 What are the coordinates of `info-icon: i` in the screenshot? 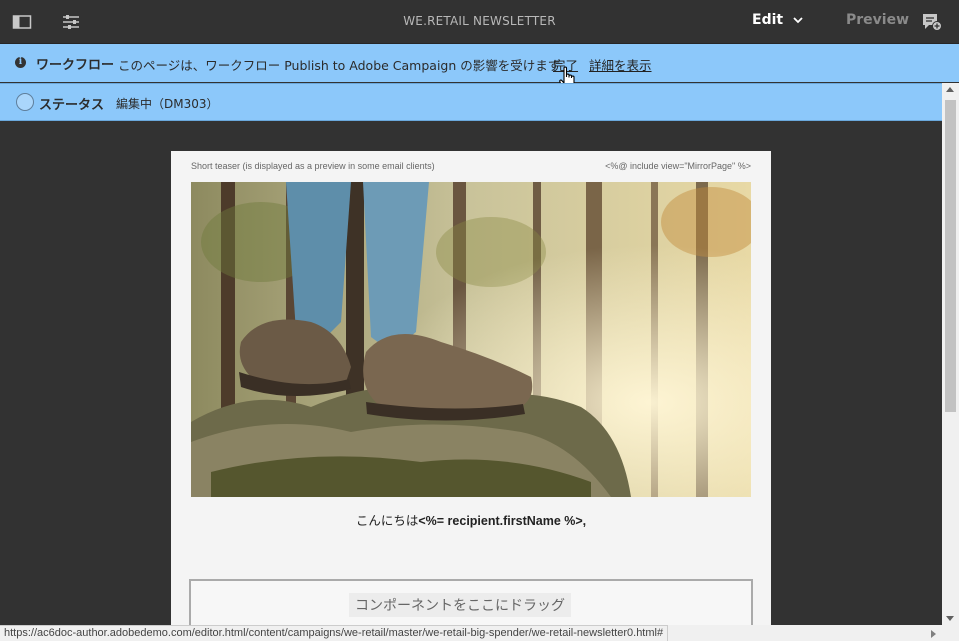 It's located at (20, 62).